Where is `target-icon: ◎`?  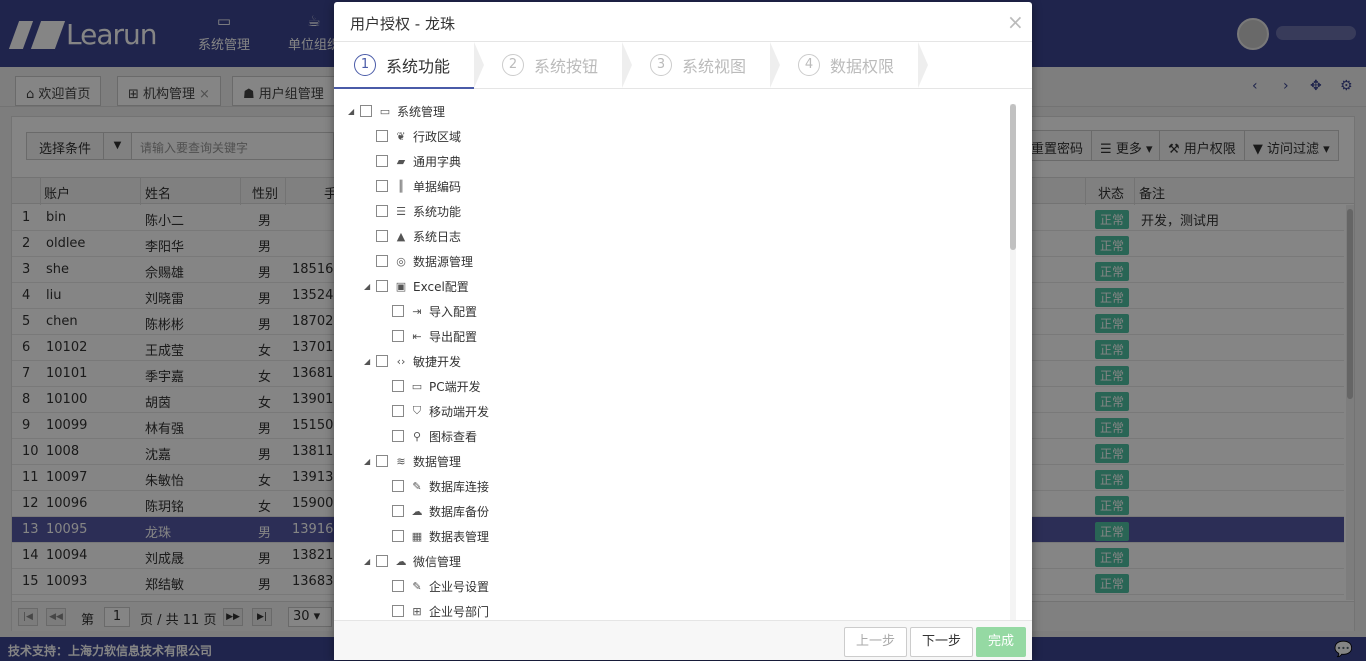
target-icon: ◎ is located at coordinates (401, 261).